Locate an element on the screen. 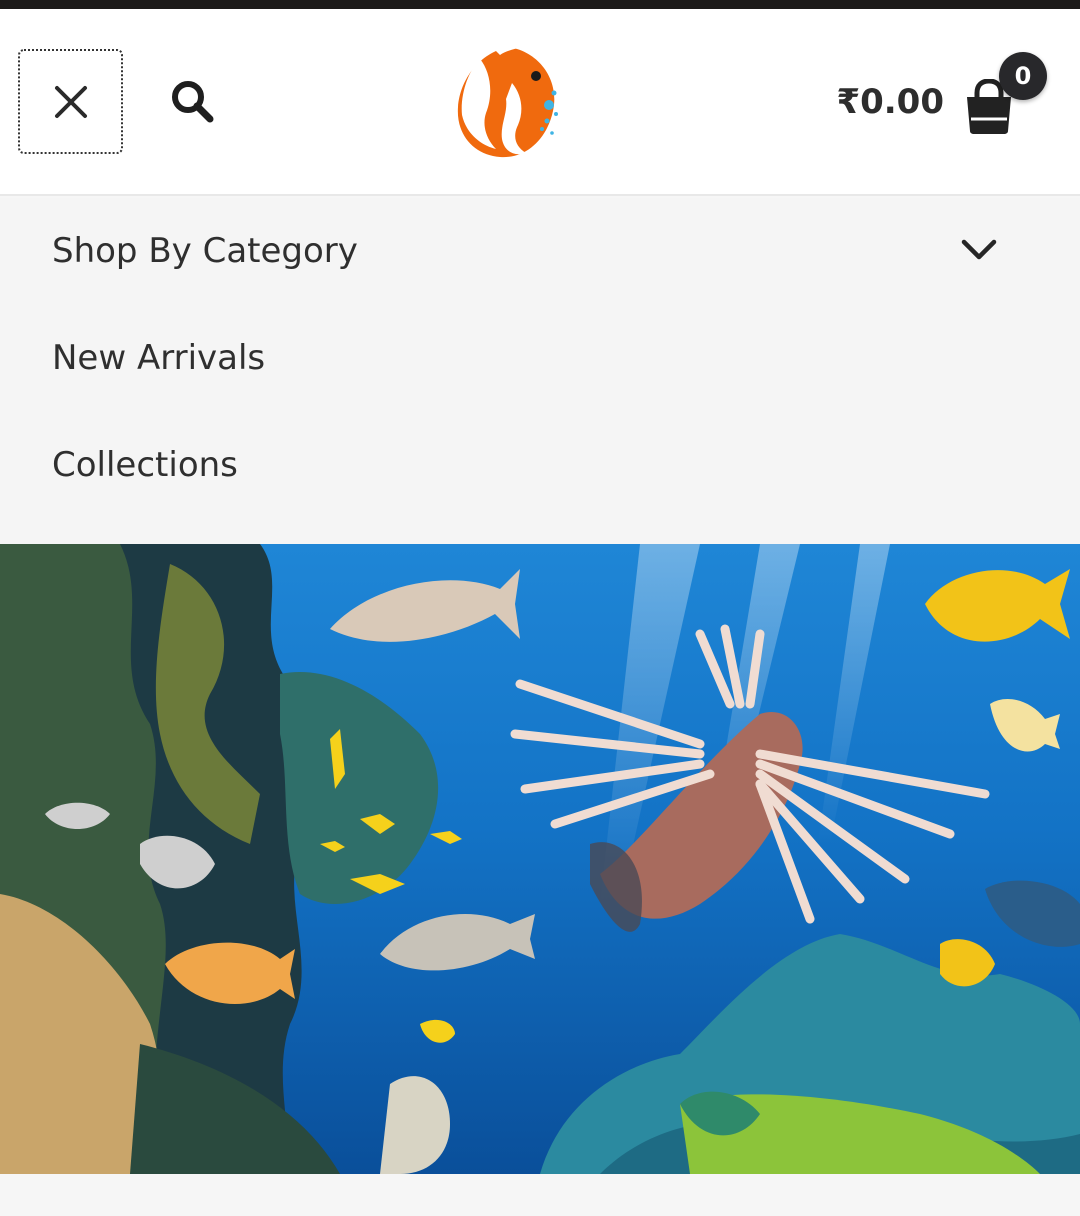 The width and height of the screenshot is (1080, 1216). menu-item-collections: Collections is located at coordinates (540, 465).